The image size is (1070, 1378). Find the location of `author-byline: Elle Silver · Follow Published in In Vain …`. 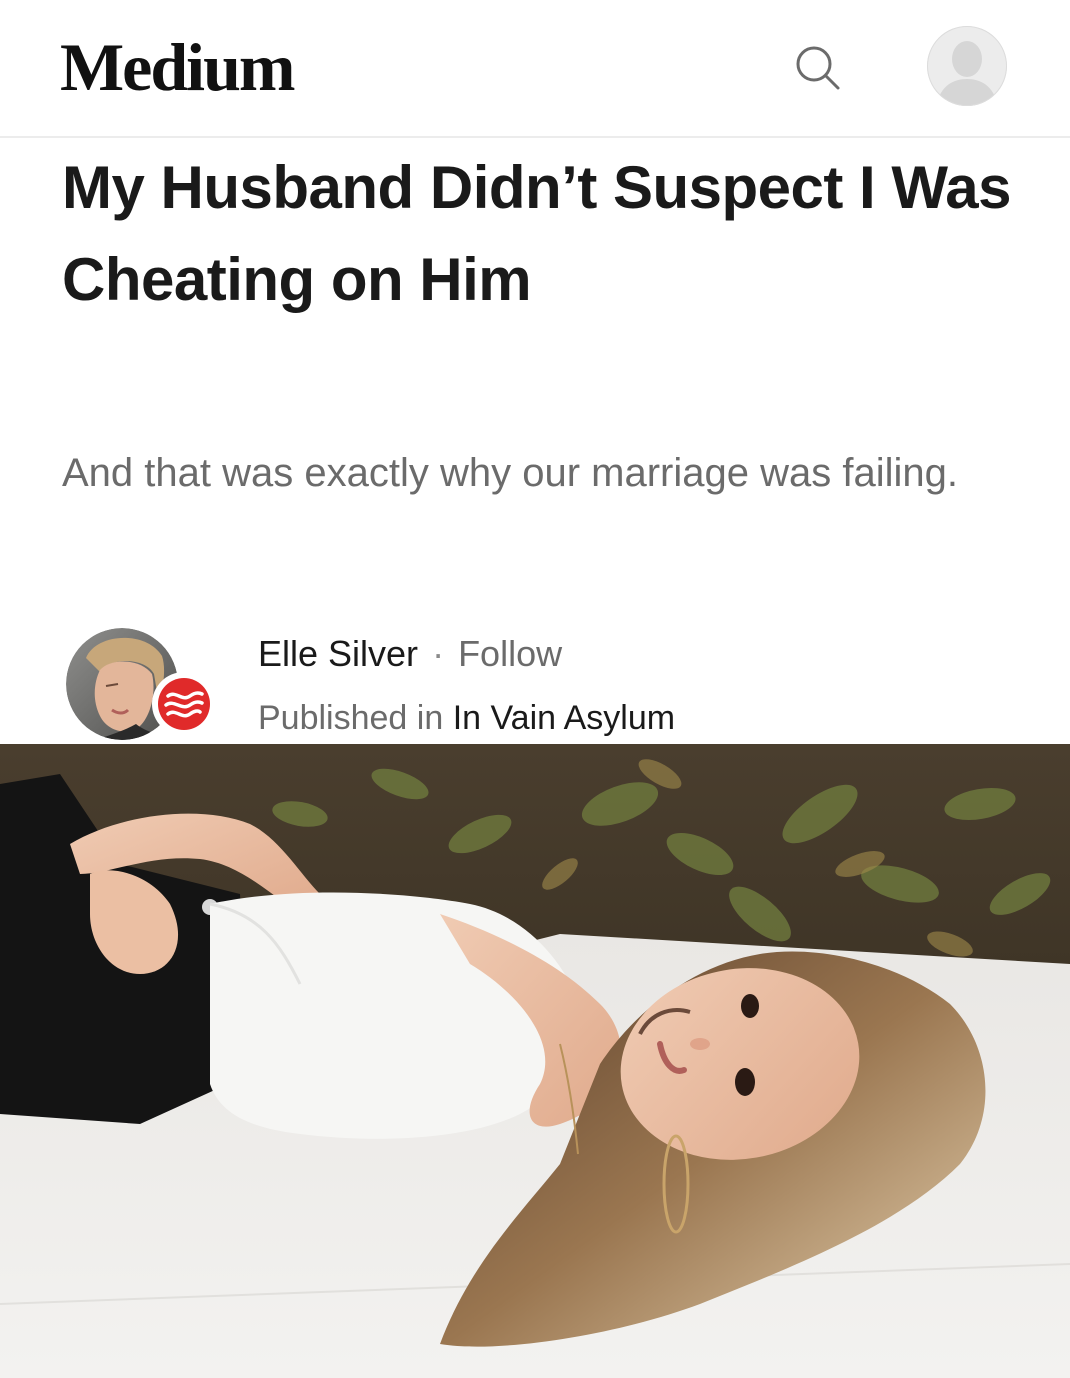

author-byline: Elle Silver · Follow Published in In Vain … is located at coordinates (535, 680).